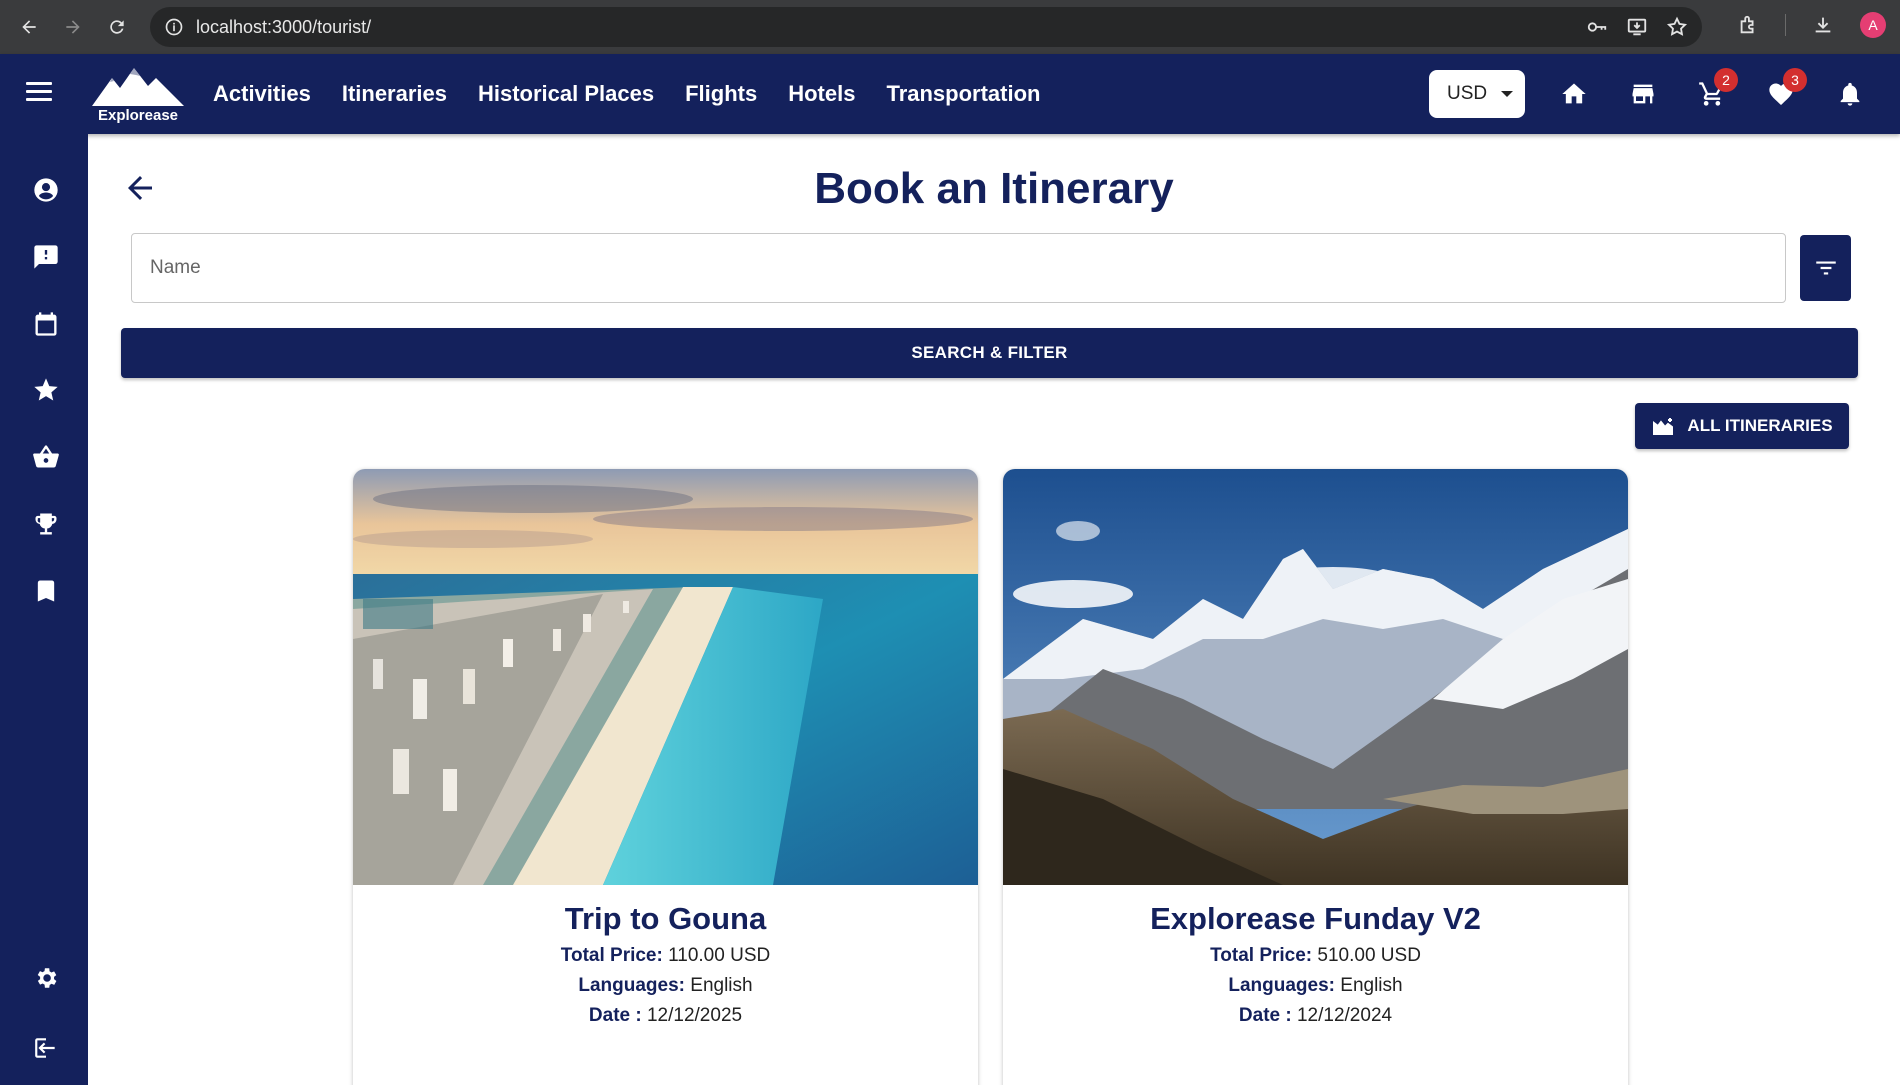  Describe the element at coordinates (44, 609) in the screenshot. I see `sidebar` at that location.